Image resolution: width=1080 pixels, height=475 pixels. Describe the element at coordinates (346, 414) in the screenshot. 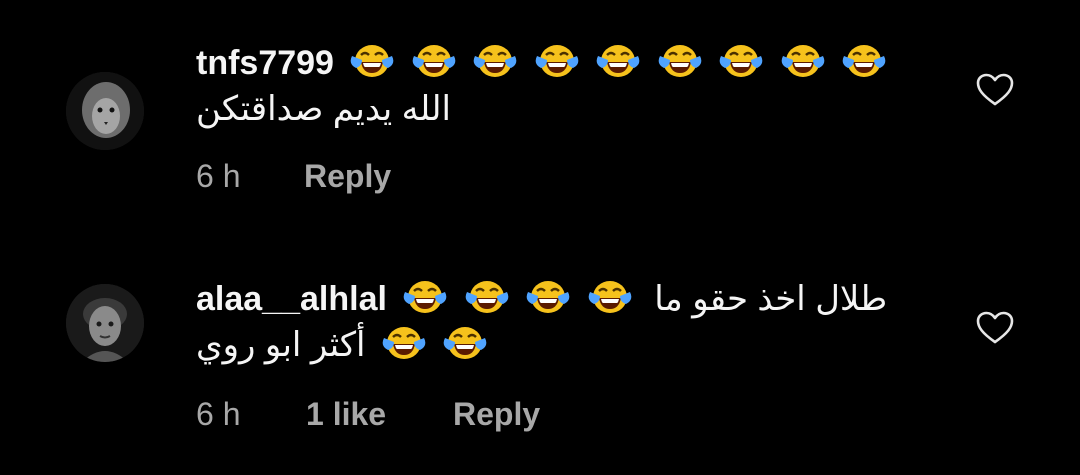

I see `likes-count: 1 like` at that location.